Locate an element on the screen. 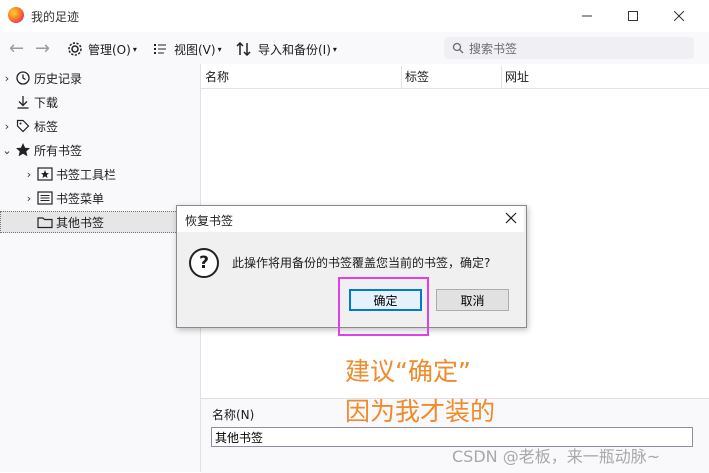  sidebar-item-label: 标签 is located at coordinates (46, 126).